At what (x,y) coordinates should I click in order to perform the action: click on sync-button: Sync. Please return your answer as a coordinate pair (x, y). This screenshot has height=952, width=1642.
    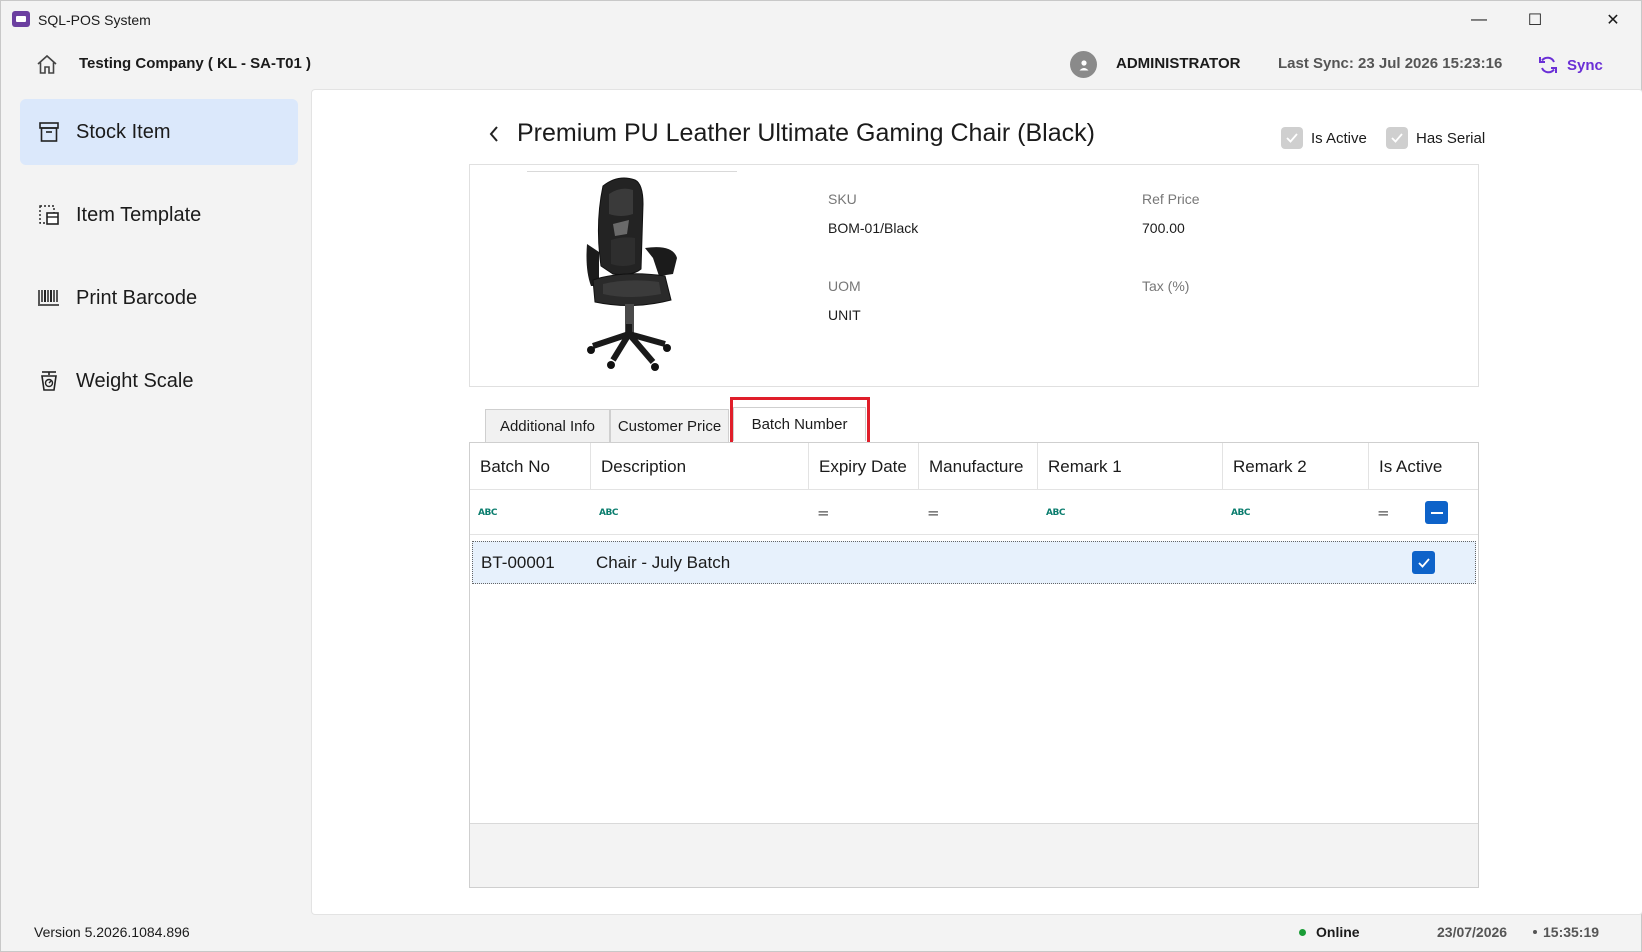
    Looking at the image, I should click on (1570, 65).